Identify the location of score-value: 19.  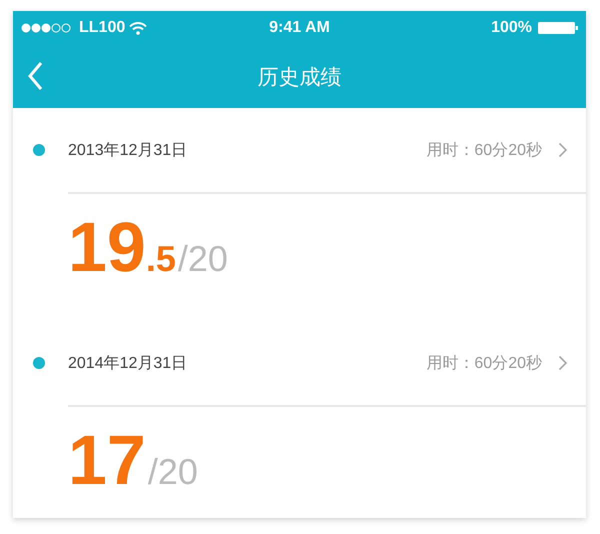
(107, 247).